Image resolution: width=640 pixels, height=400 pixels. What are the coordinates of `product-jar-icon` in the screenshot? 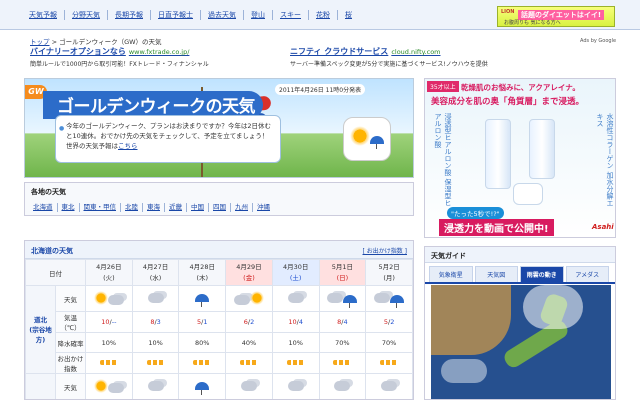 It's located at (528, 194).